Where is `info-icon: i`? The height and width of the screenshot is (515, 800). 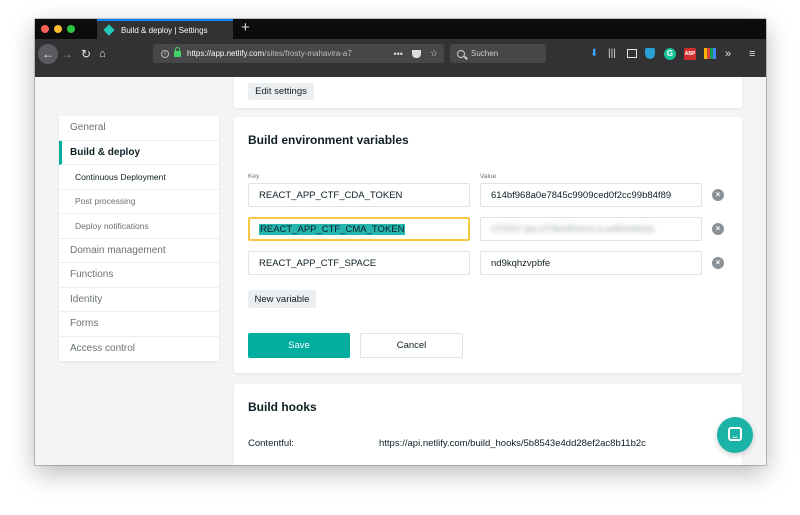 info-icon: i is located at coordinates (165, 53).